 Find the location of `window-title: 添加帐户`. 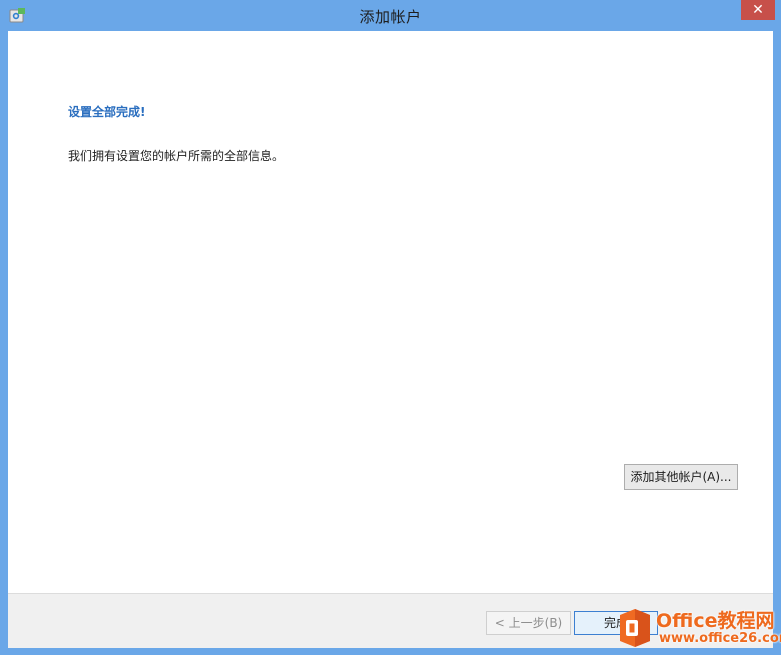

window-title: 添加帐户 is located at coordinates (390, 17).